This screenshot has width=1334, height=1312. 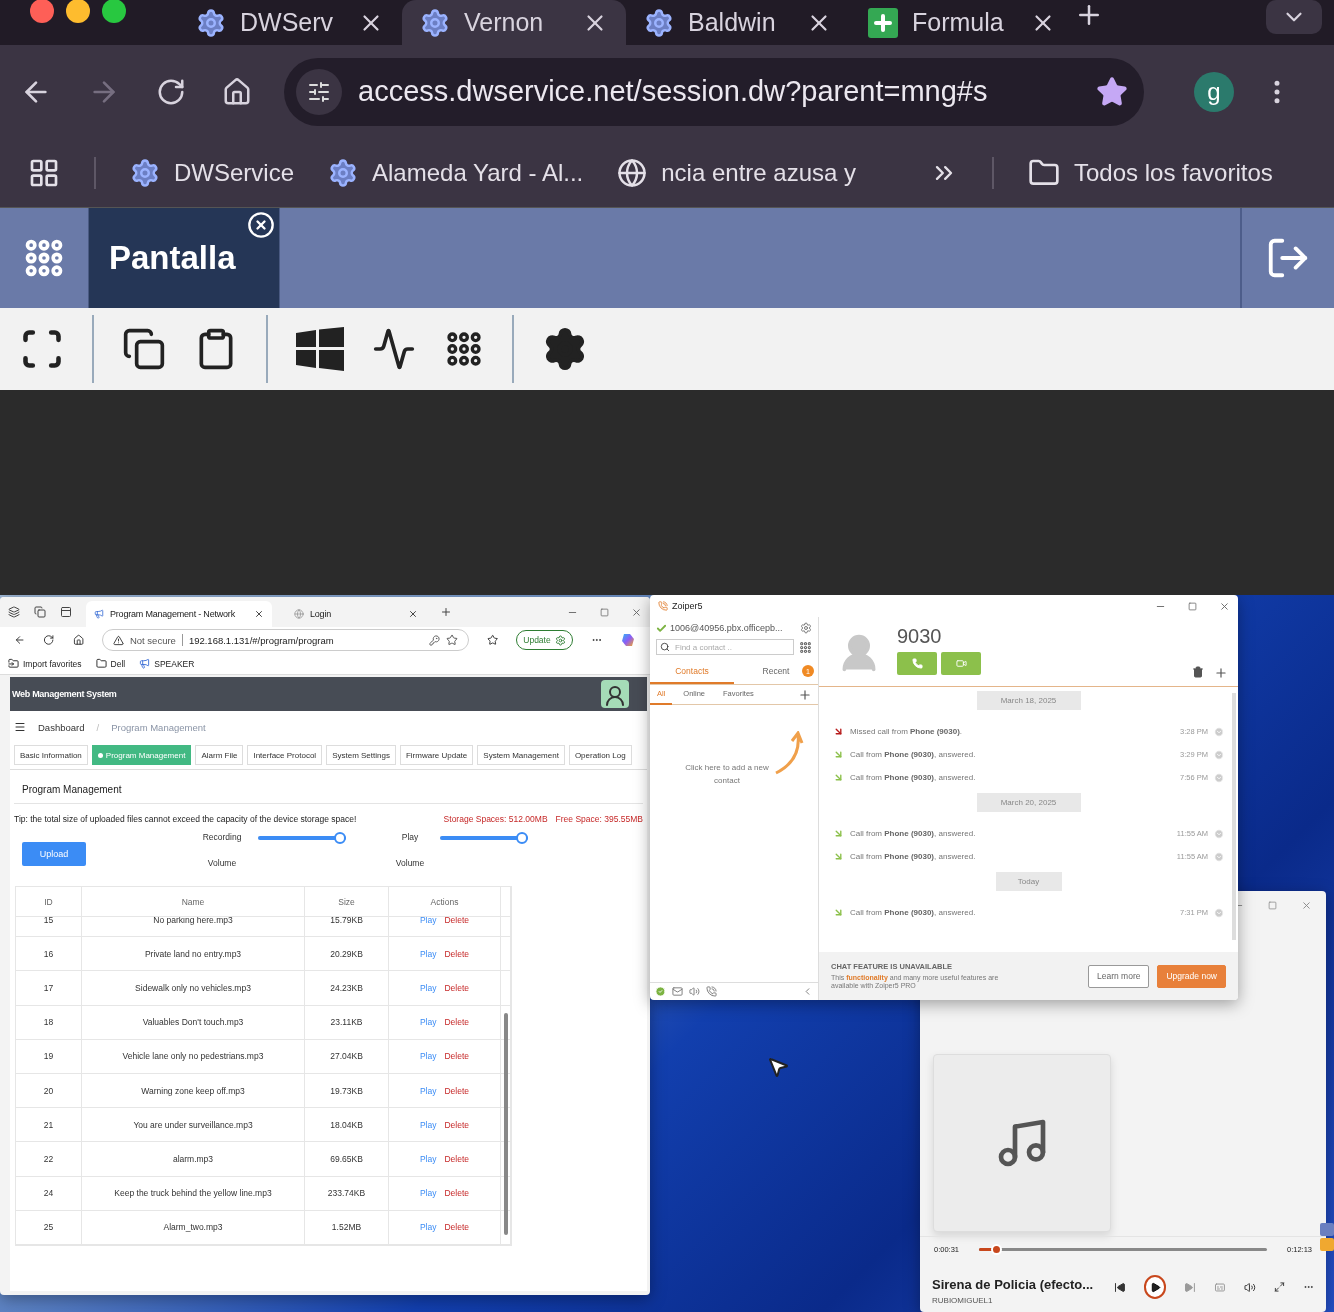 What do you see at coordinates (20, 640) in the screenshot?
I see `back-icon` at bounding box center [20, 640].